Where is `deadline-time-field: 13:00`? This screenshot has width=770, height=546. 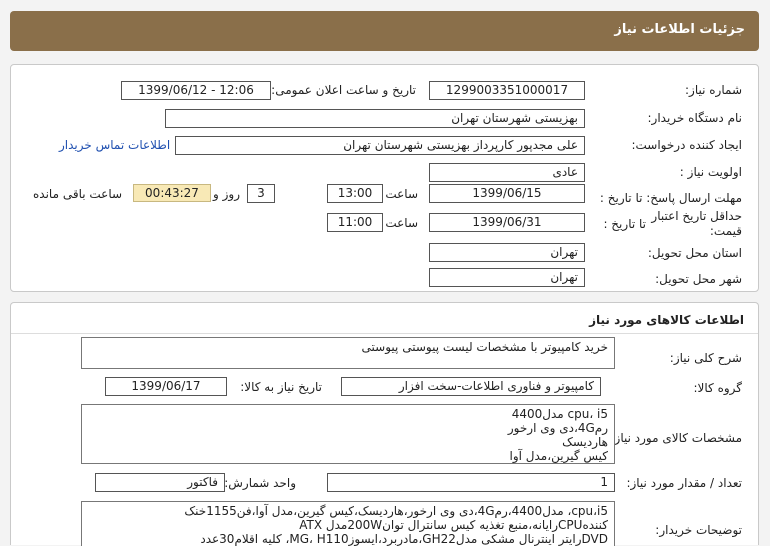 deadline-time-field: 13:00 is located at coordinates (355, 193).